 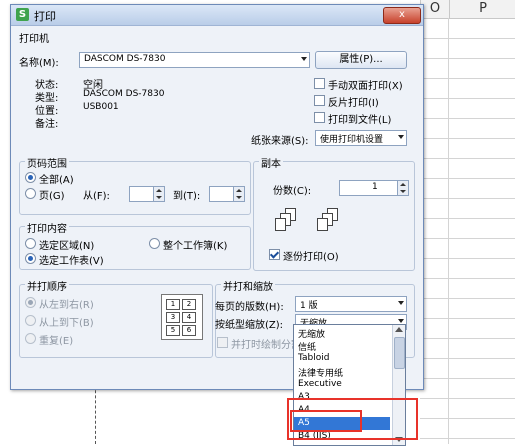 What do you see at coordinates (147, 194) in the screenshot?
I see `page-from-spinner` at bounding box center [147, 194].